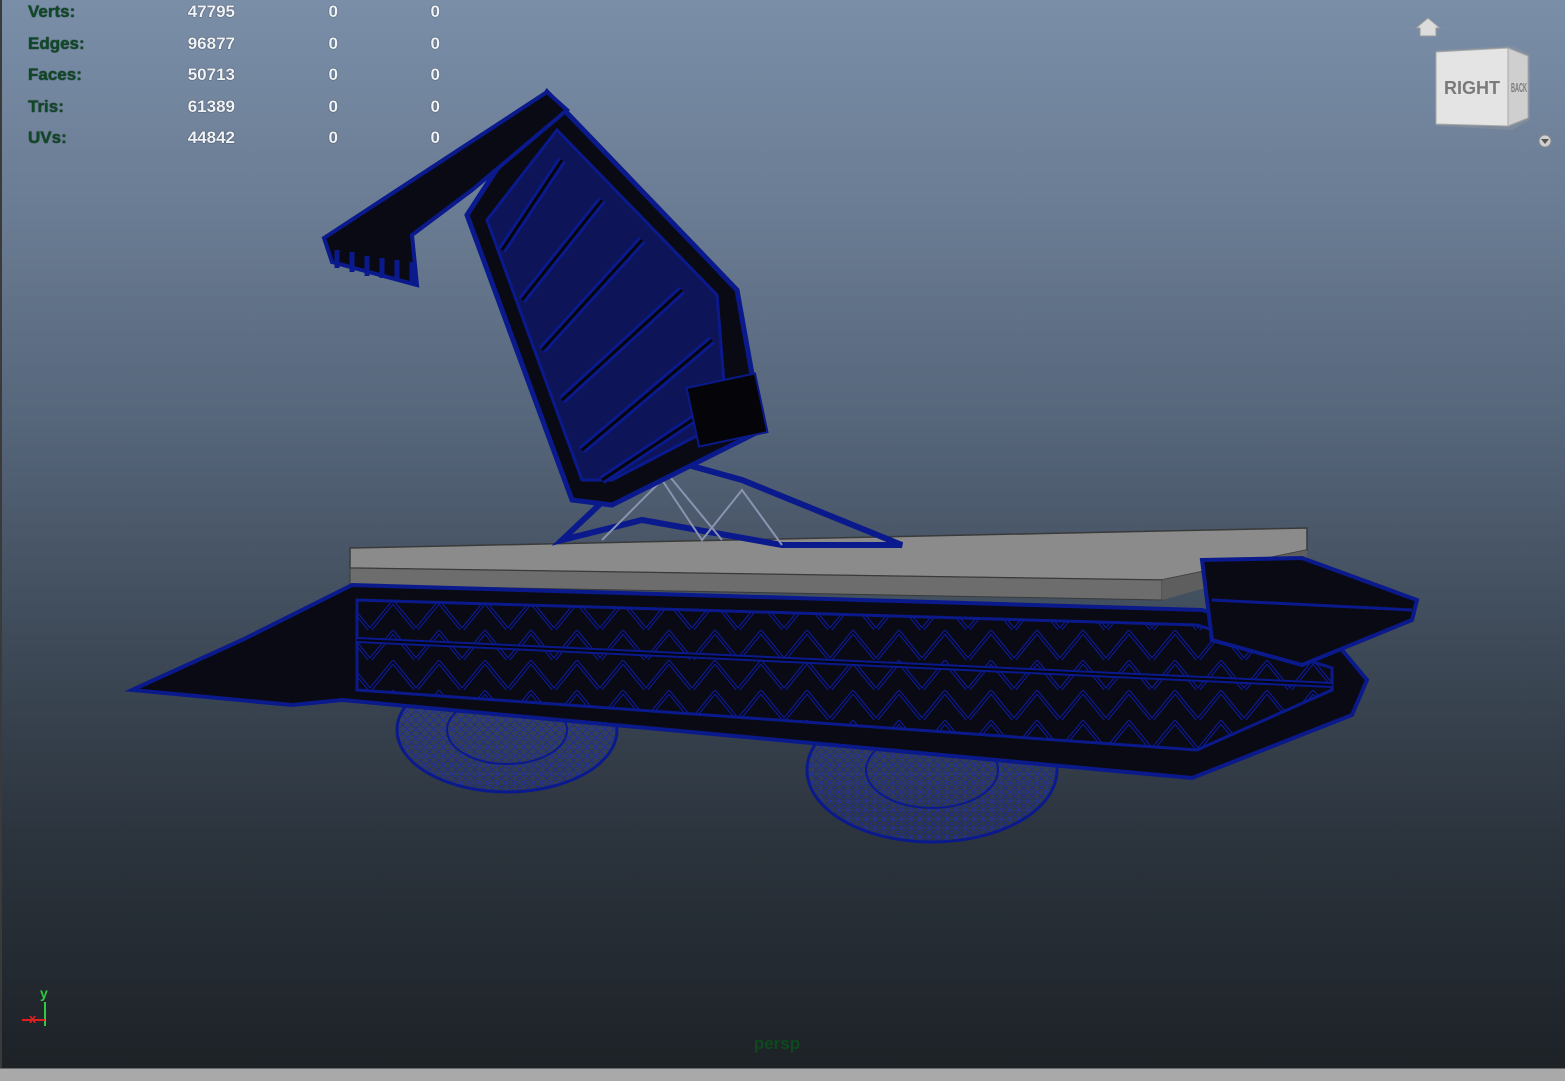 This screenshot has width=1565, height=1081. What do you see at coordinates (1519, 87) in the screenshot?
I see `viewcube-face-back: BACK` at bounding box center [1519, 87].